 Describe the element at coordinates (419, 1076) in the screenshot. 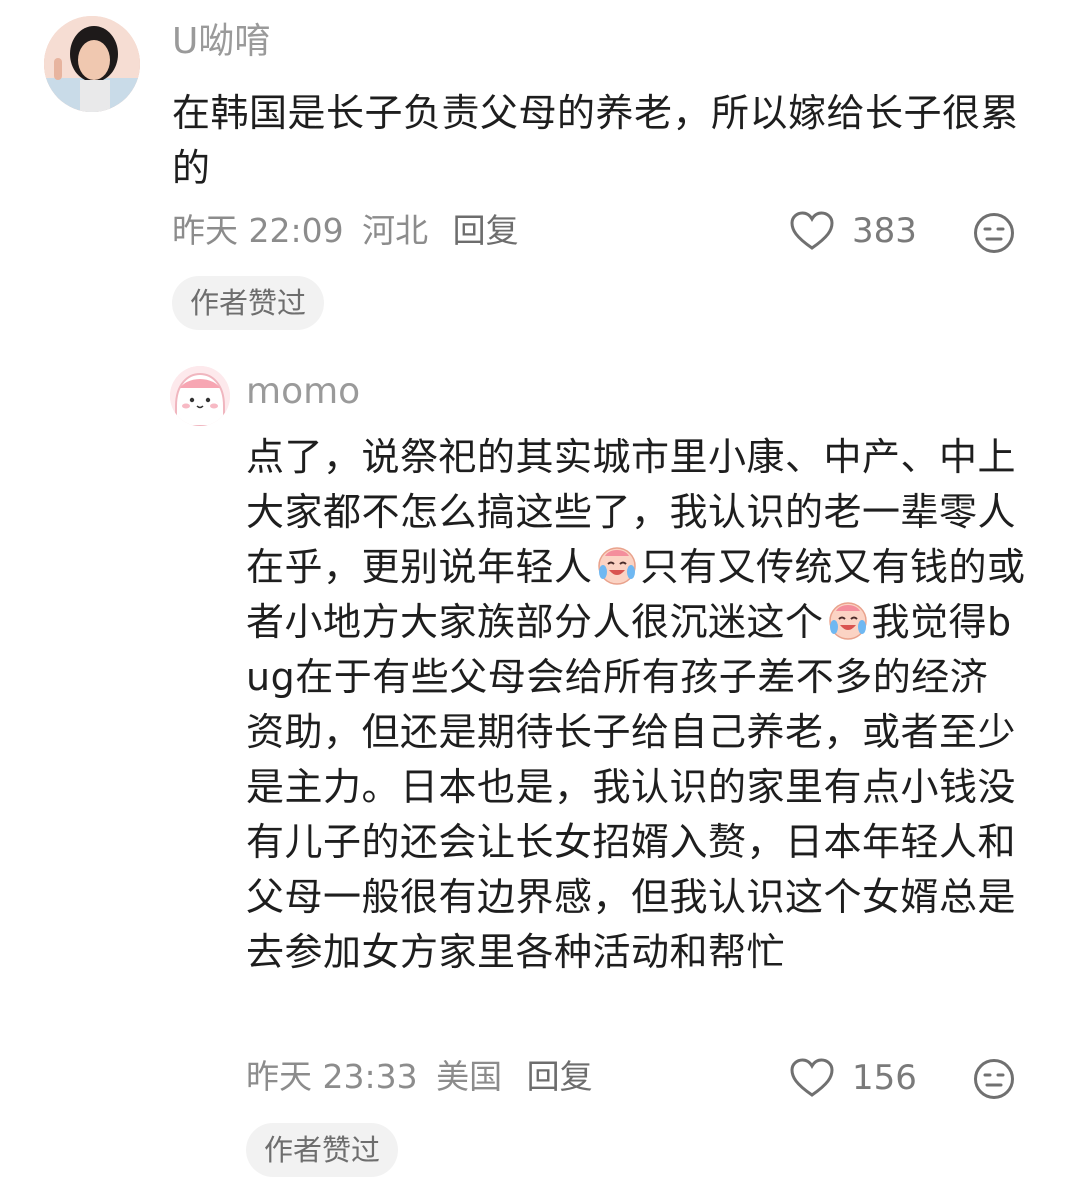

I see `comment-meta: 昨天 23:33 美国 回复` at that location.